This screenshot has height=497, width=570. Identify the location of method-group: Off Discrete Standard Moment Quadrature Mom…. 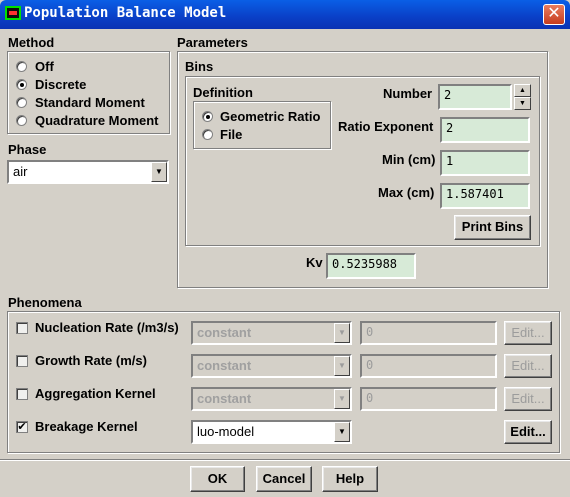
(88, 92).